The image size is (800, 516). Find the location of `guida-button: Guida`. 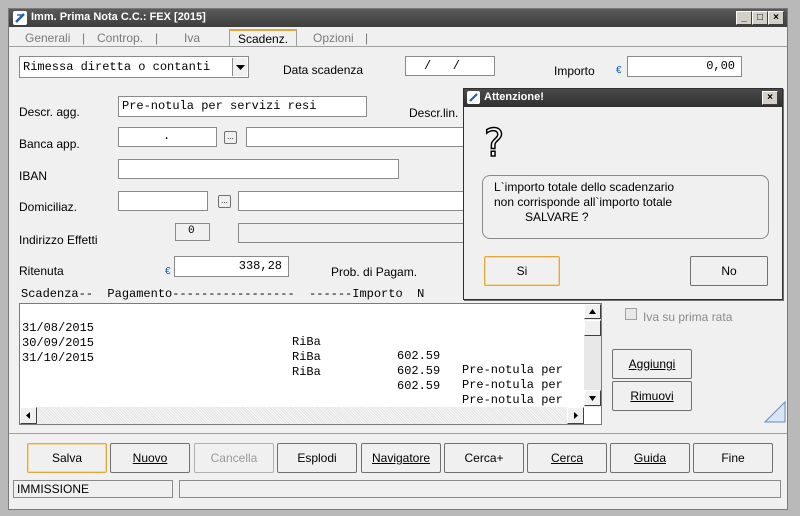

guida-button: Guida is located at coordinates (650, 458).